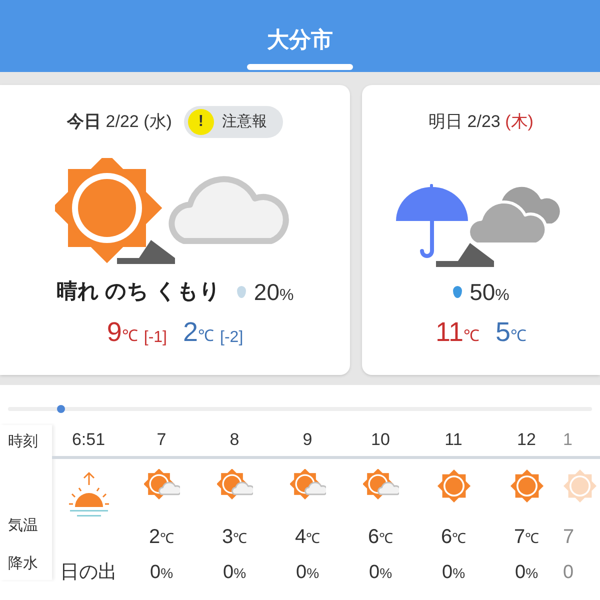  I want to click on low-temp: 2℃, so click(198, 332).